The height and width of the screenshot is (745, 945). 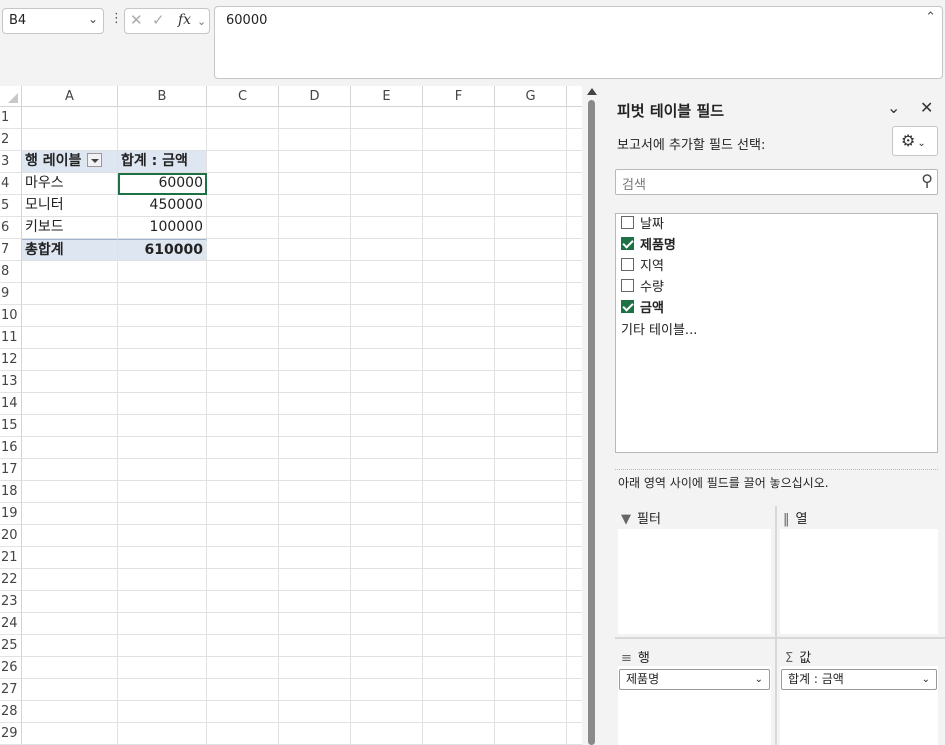 What do you see at coordinates (859, 679) in the screenshot?
I see `values-field-pill: 합계 : 금액 ⌄` at bounding box center [859, 679].